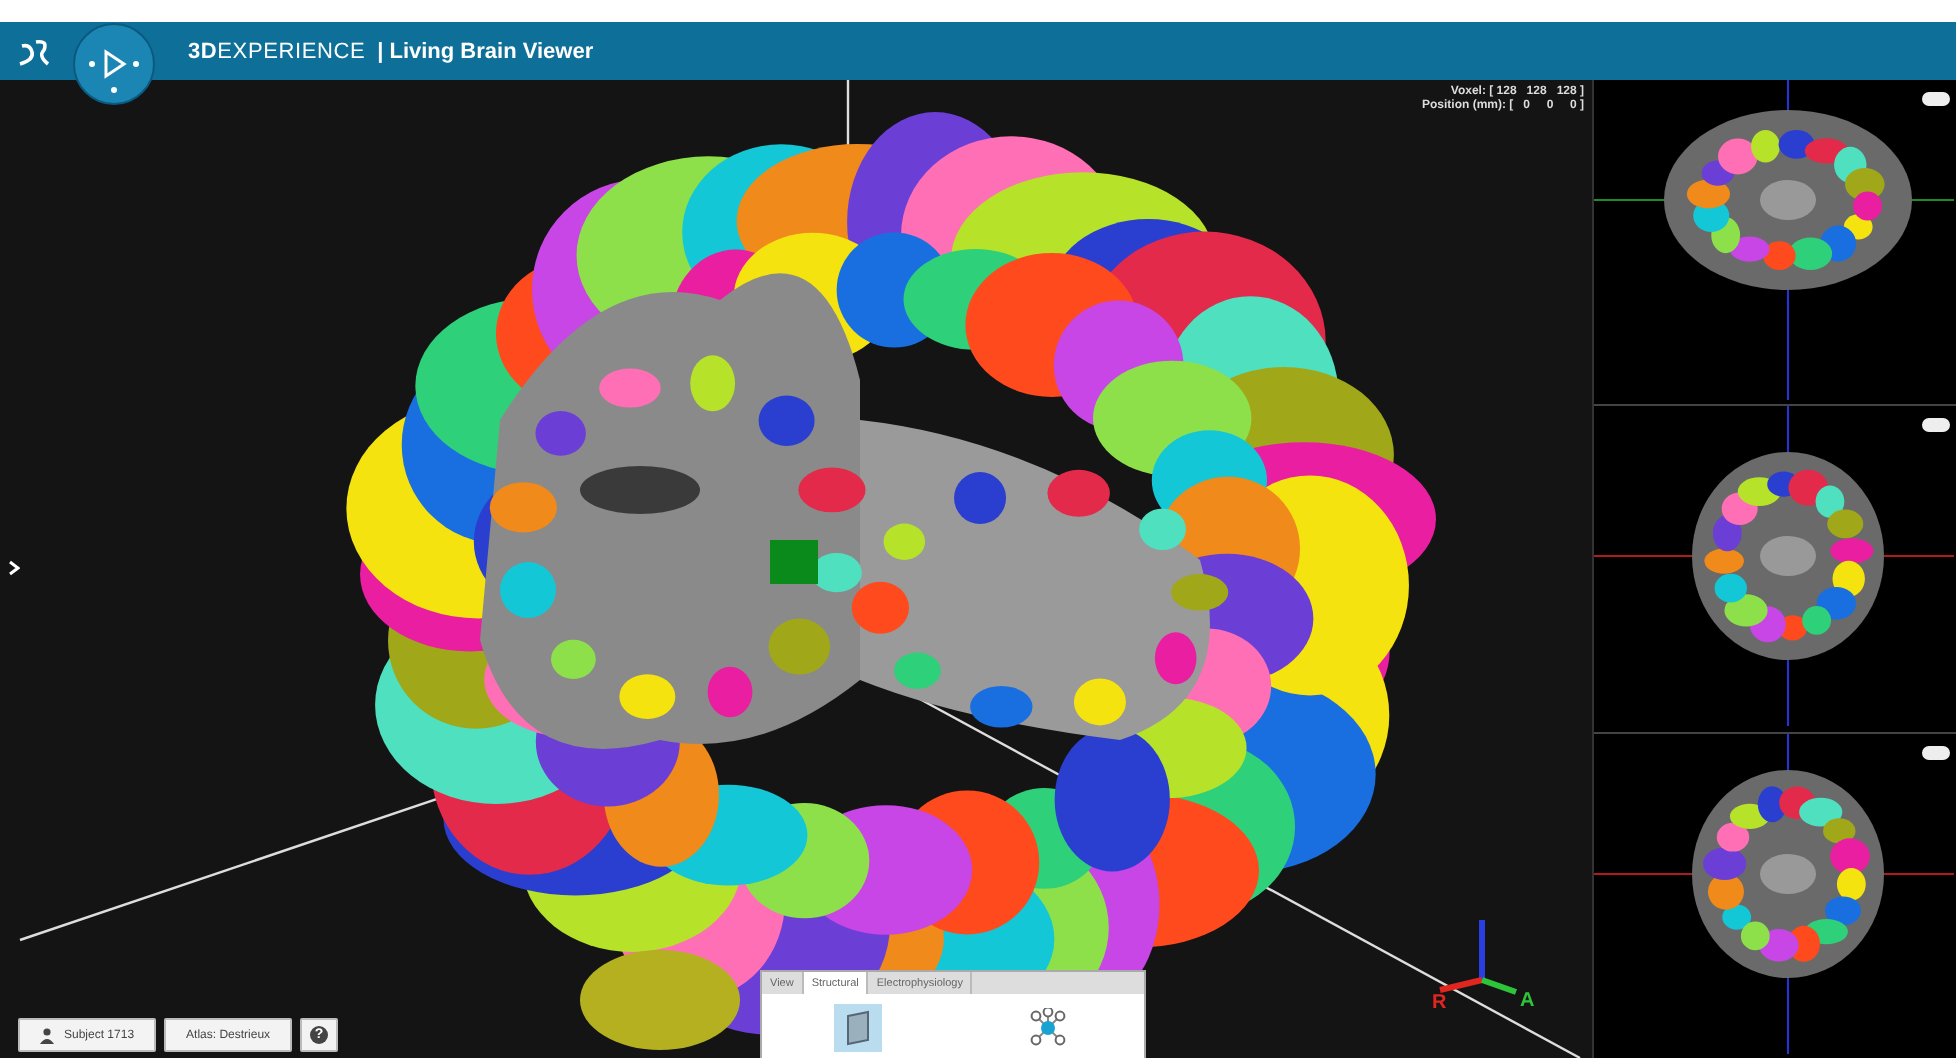 The image size is (1956, 1058). Describe the element at coordinates (1478, 957) in the screenshot. I see `axes-gizmo-icon` at that location.